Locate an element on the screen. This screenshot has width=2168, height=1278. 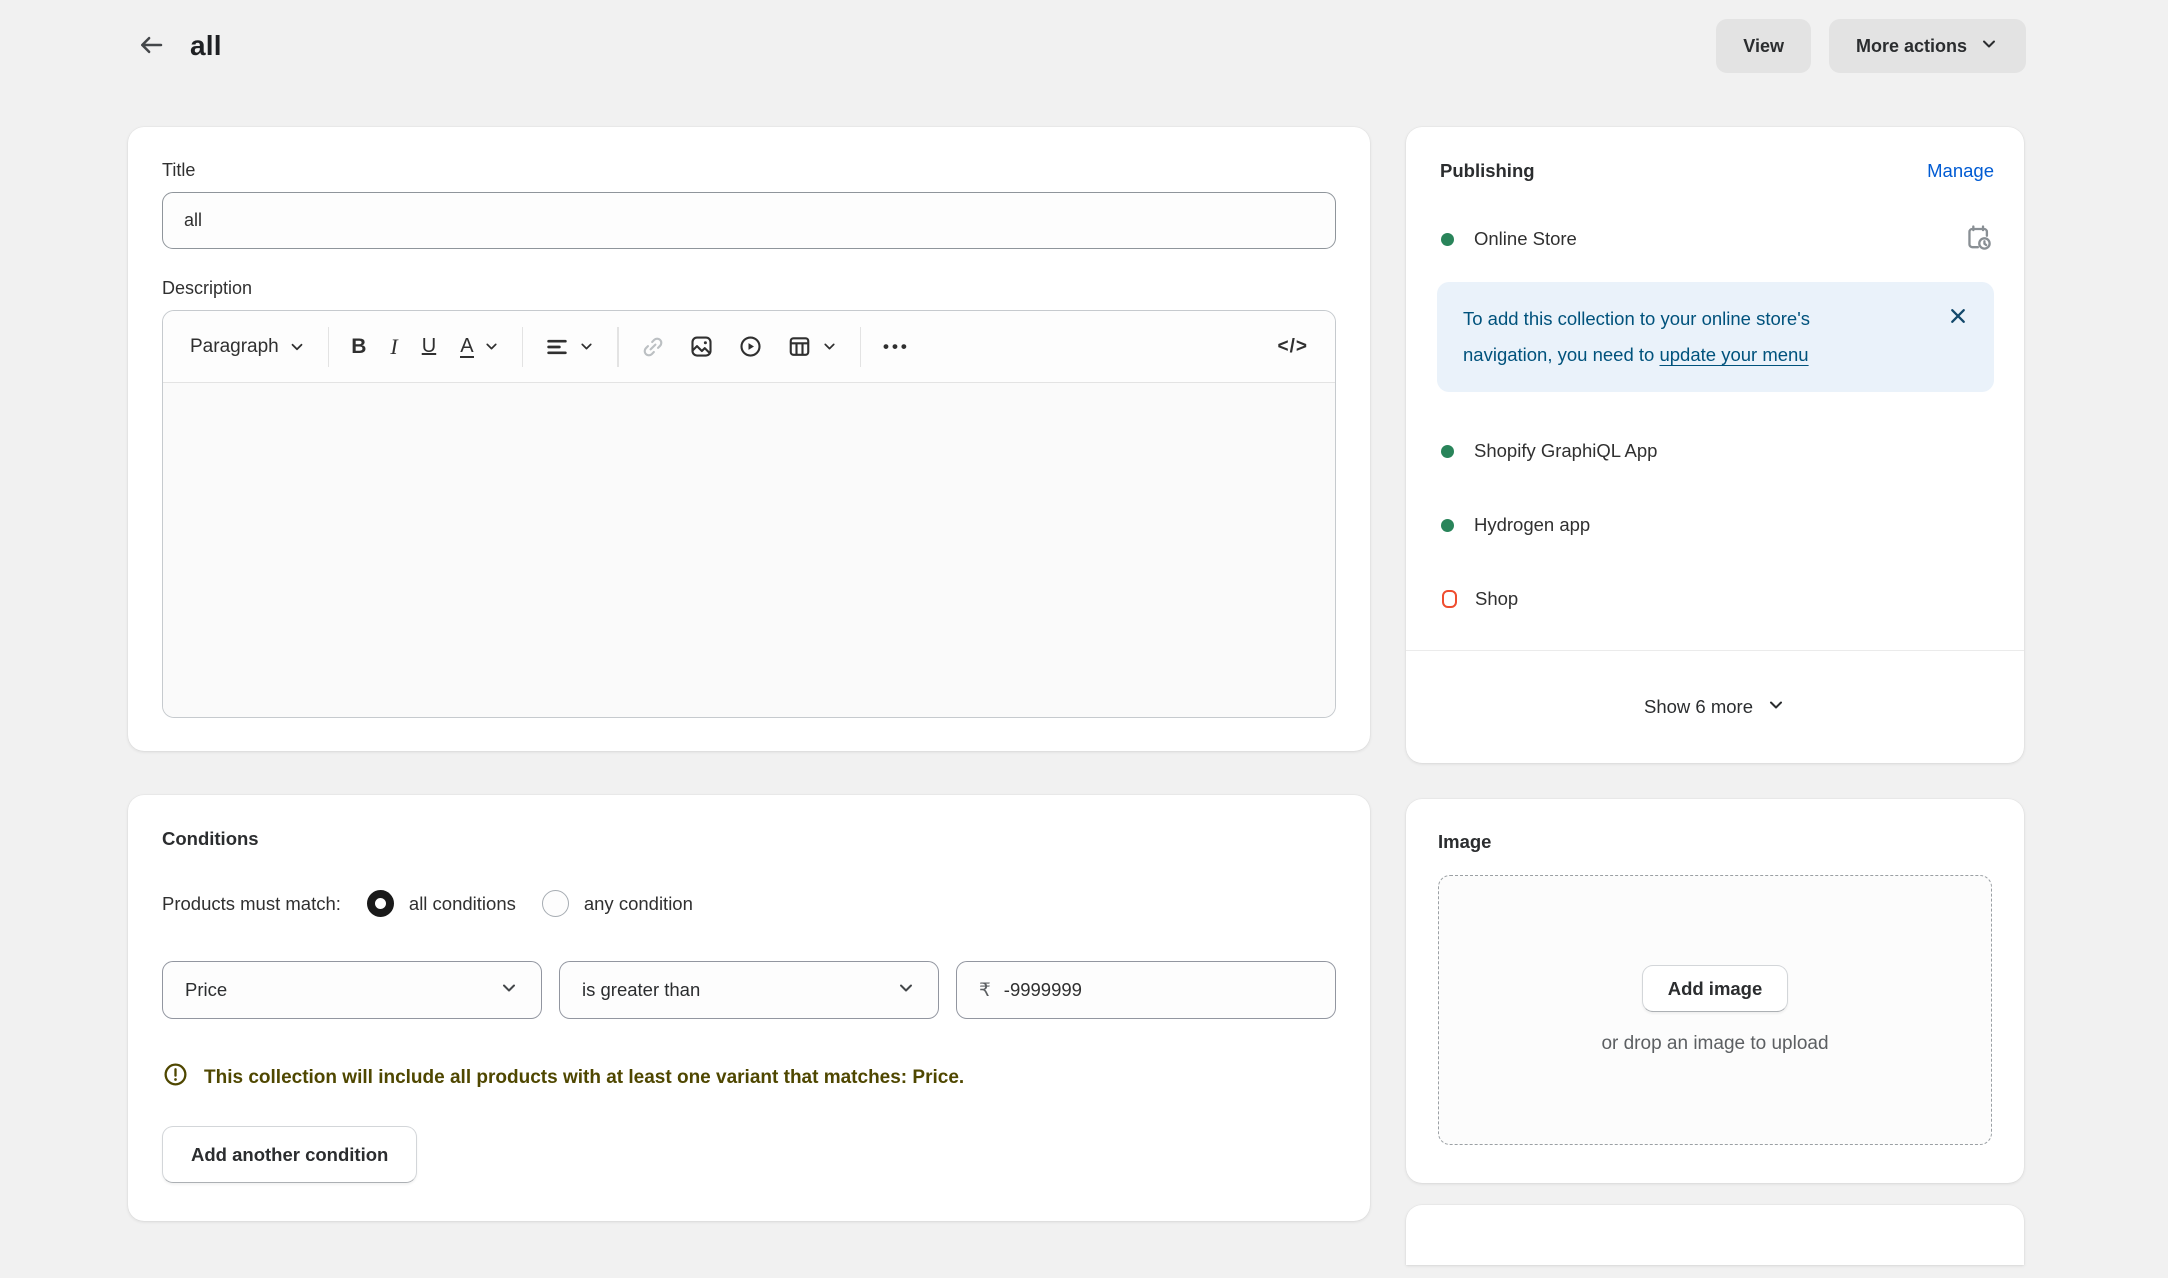
radio-selected-icon is located at coordinates (380, 903).